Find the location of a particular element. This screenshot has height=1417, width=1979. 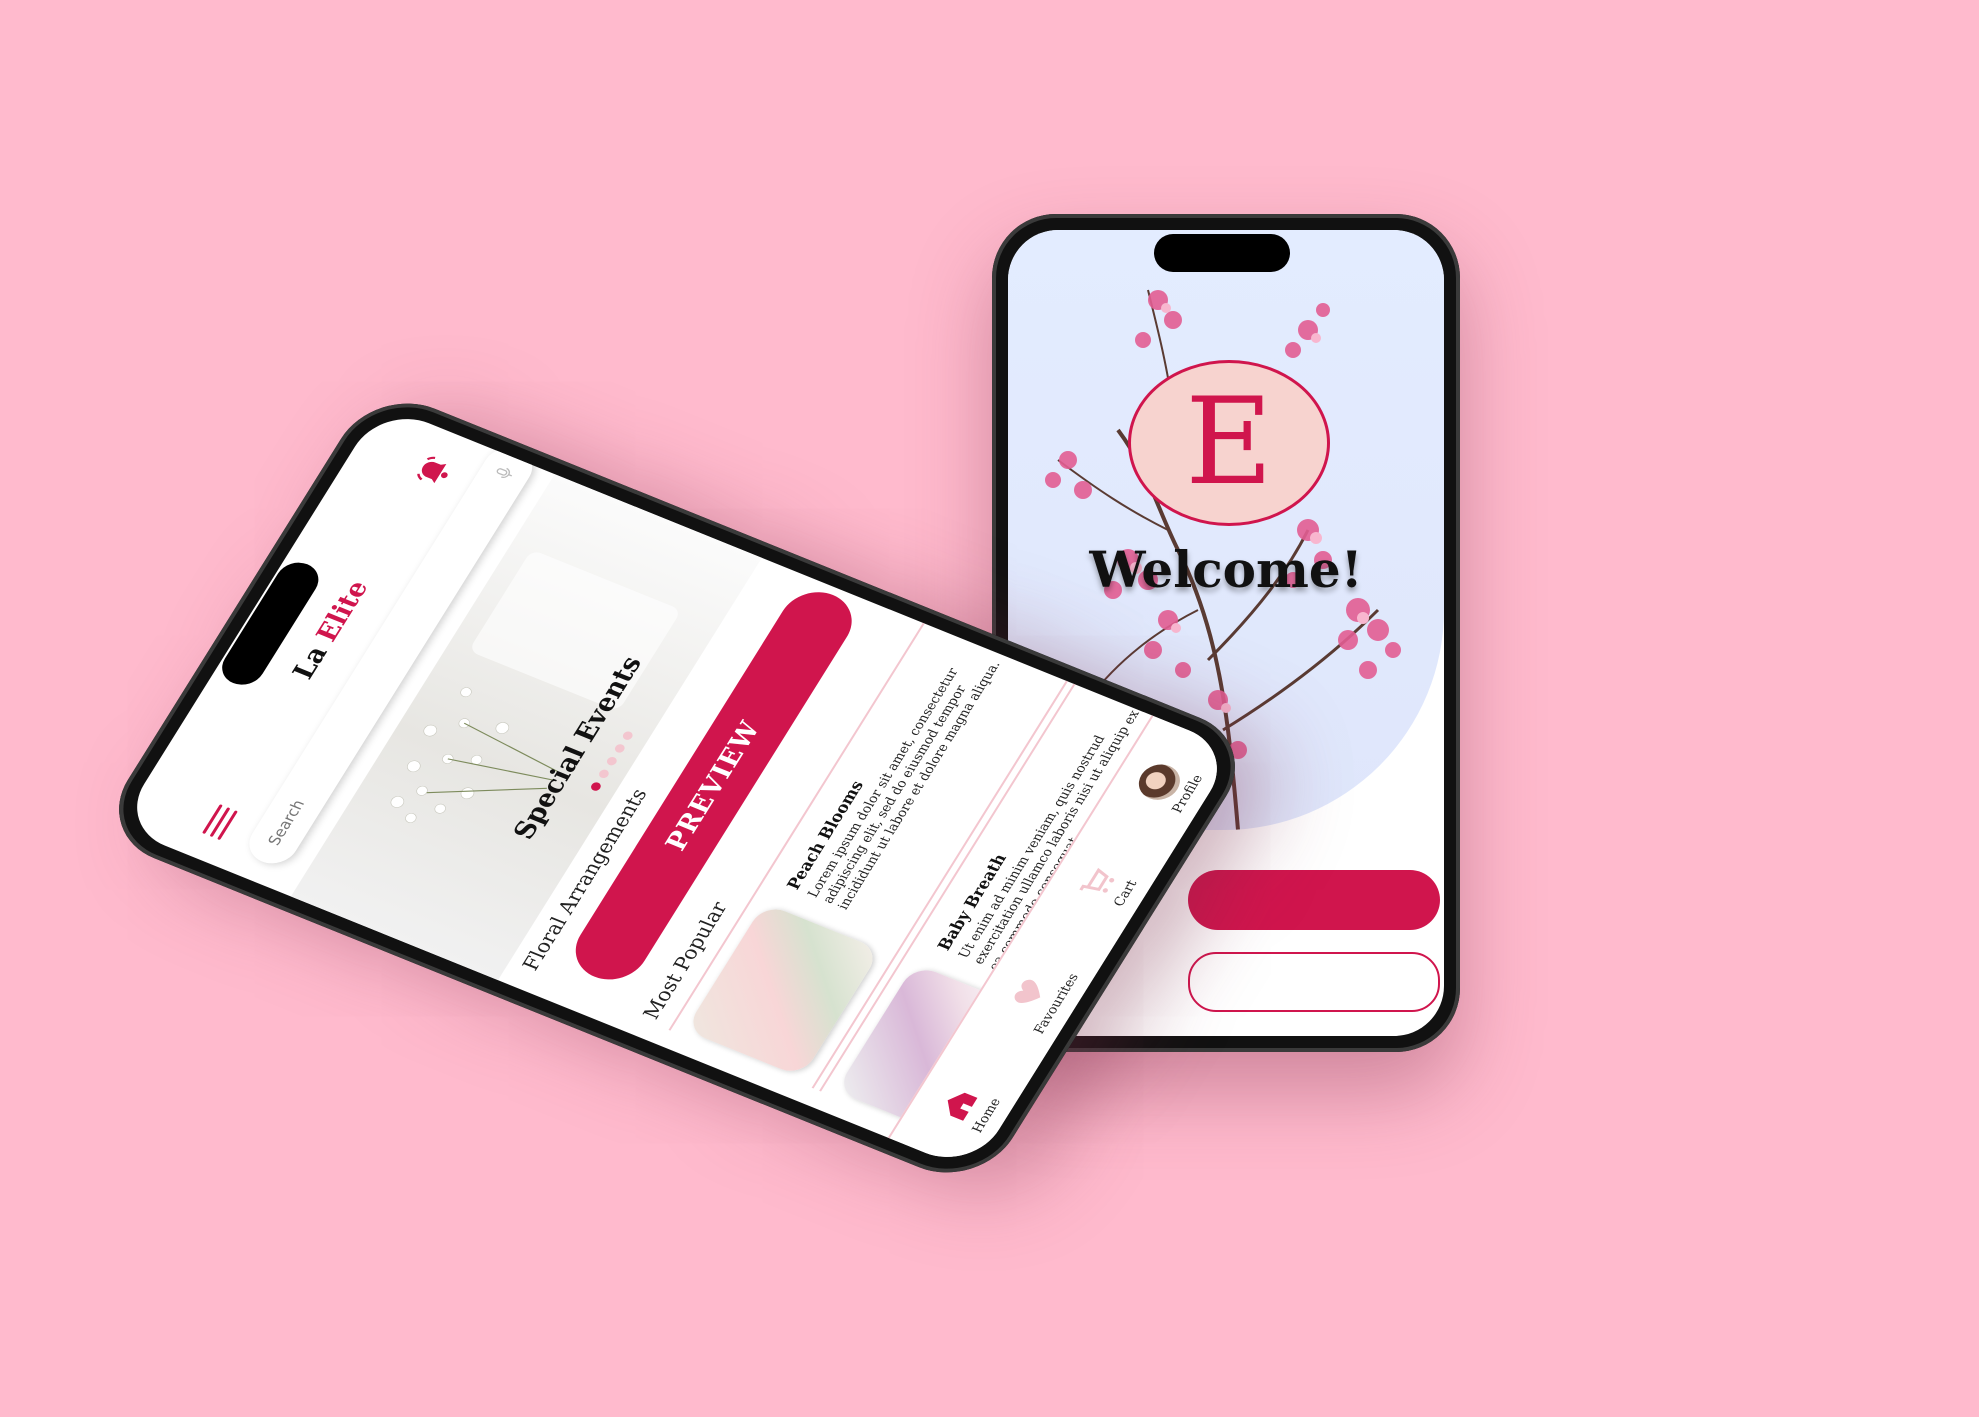

nav-profile: Profile is located at coordinates (1168, 786).